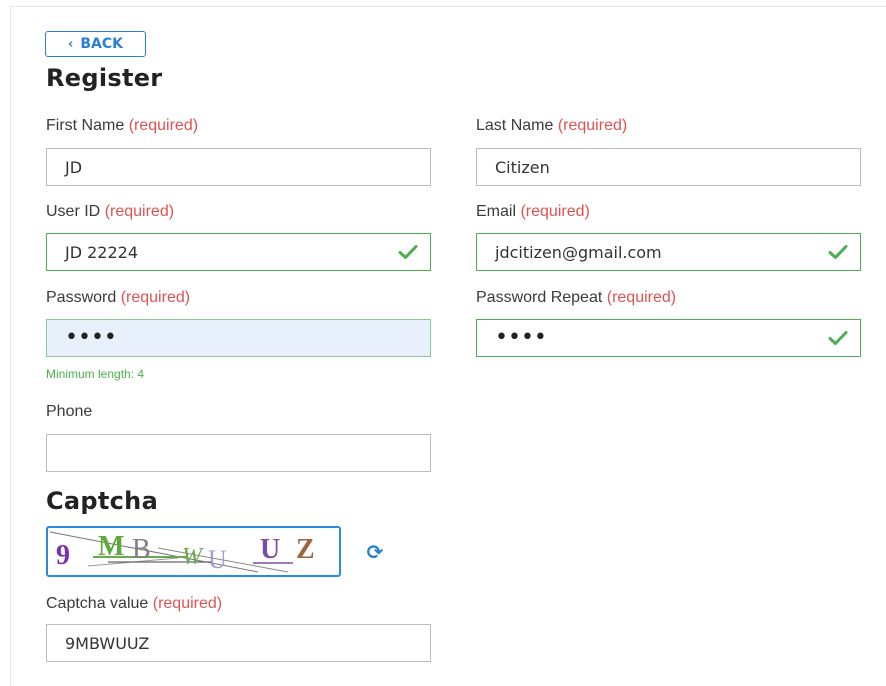 The width and height of the screenshot is (886, 686). Describe the element at coordinates (63, 555) in the screenshot. I see `captcha-char: 9` at that location.